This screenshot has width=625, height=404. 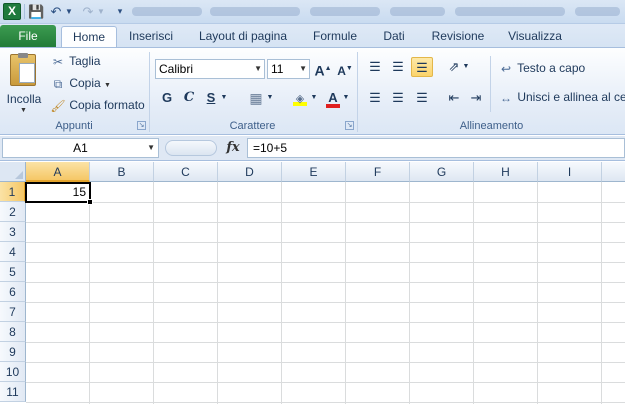 What do you see at coordinates (23, 110) in the screenshot?
I see `paste-dropdown-icon: ▼` at bounding box center [23, 110].